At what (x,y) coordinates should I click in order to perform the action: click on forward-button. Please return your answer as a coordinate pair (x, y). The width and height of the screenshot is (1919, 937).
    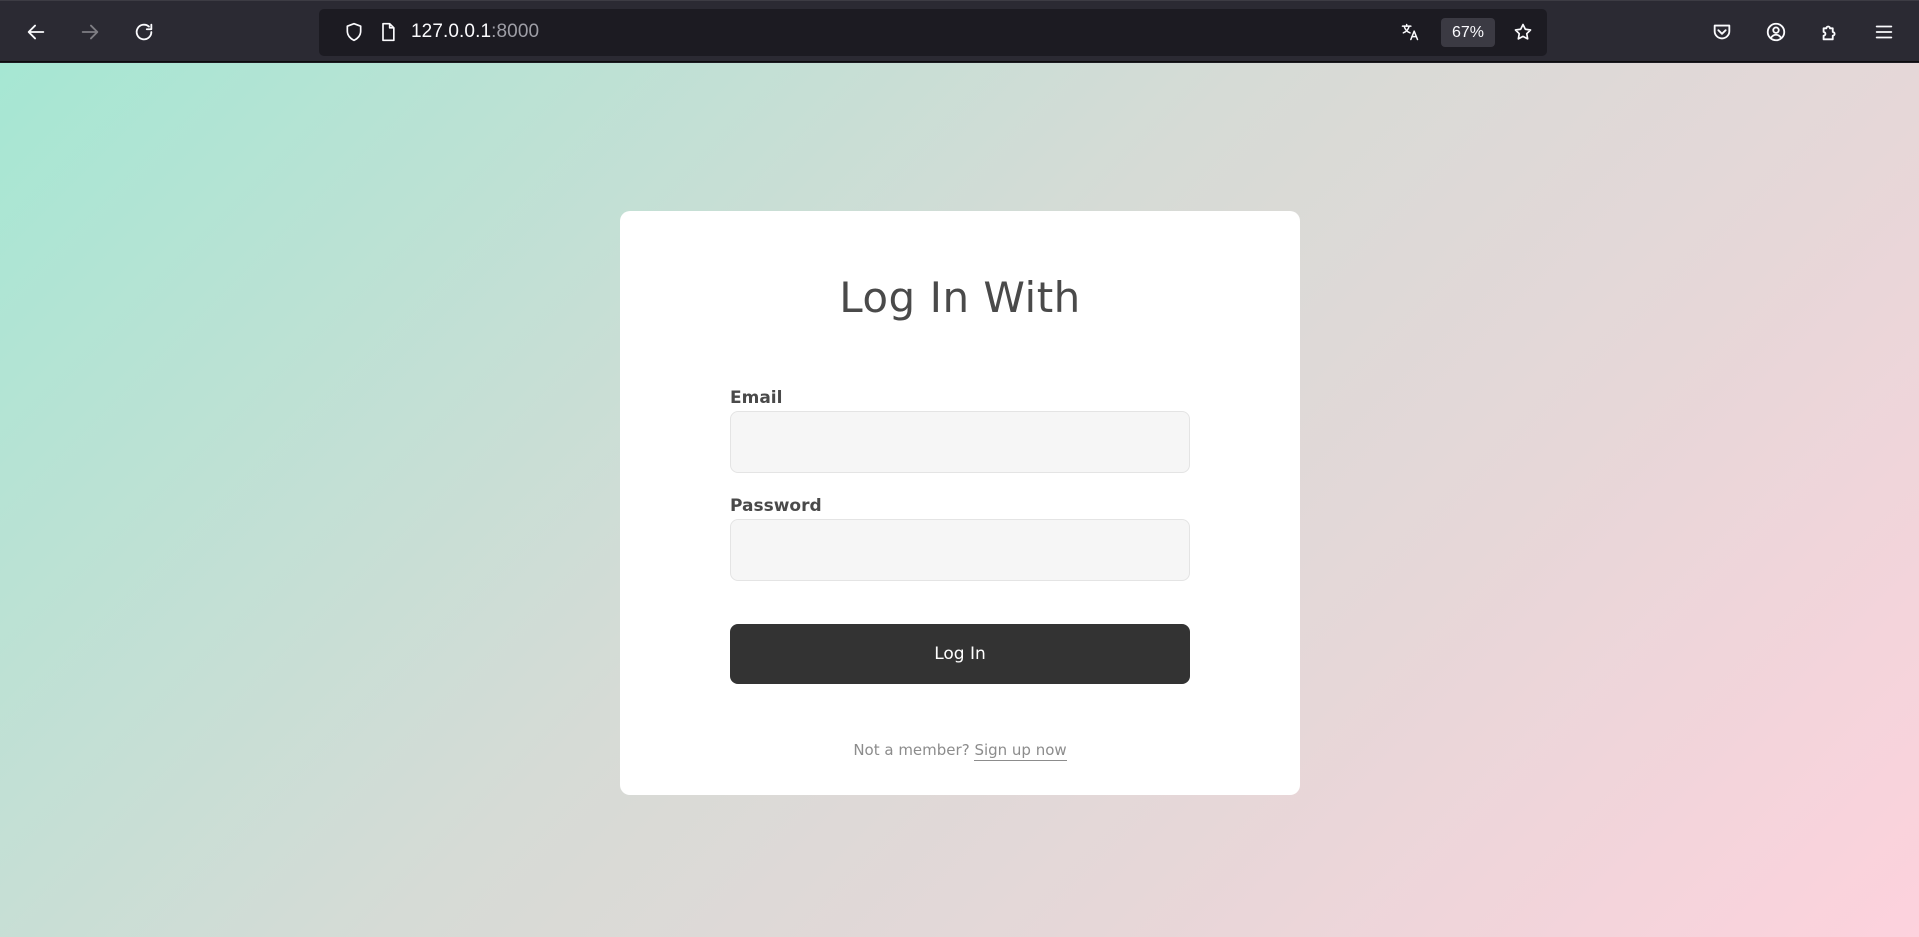
    Looking at the image, I should click on (90, 32).